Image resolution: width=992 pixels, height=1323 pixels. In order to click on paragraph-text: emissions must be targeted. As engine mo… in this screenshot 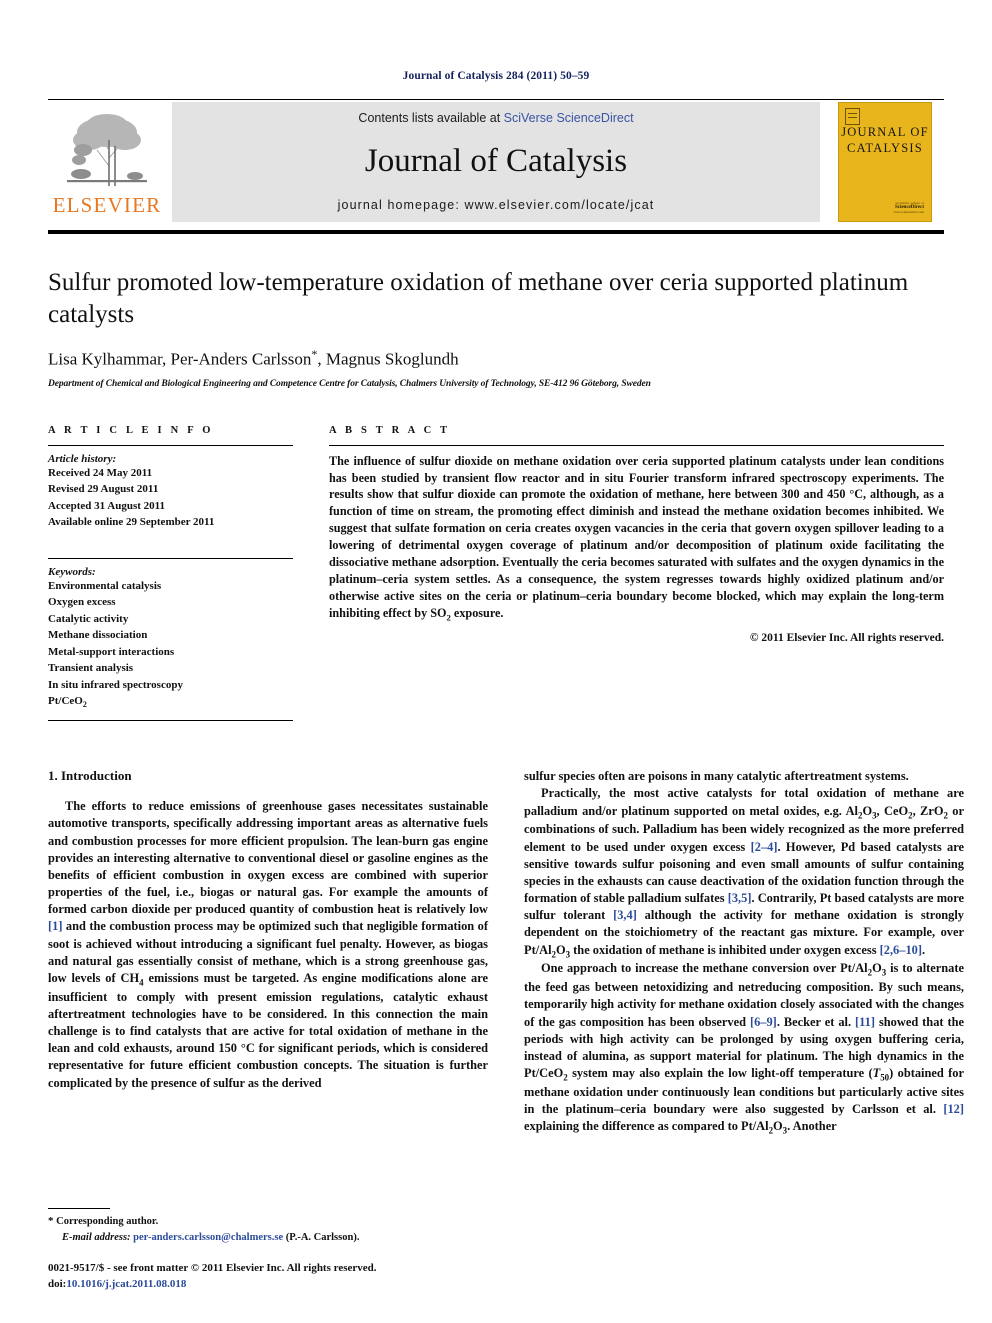, I will do `click(268, 1030)`.